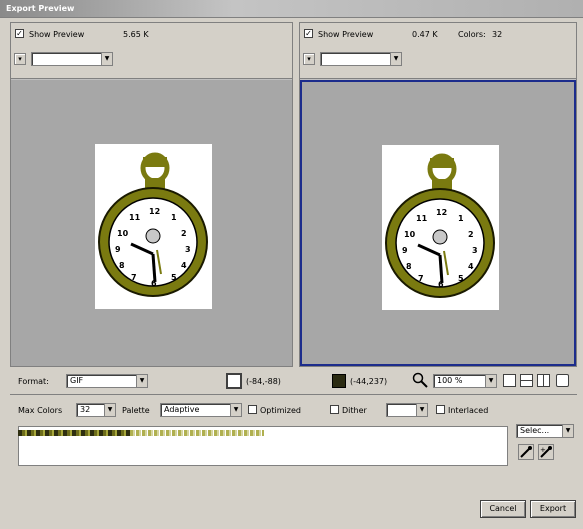  I want to click on max-colors-value: 32, so click(85, 409).